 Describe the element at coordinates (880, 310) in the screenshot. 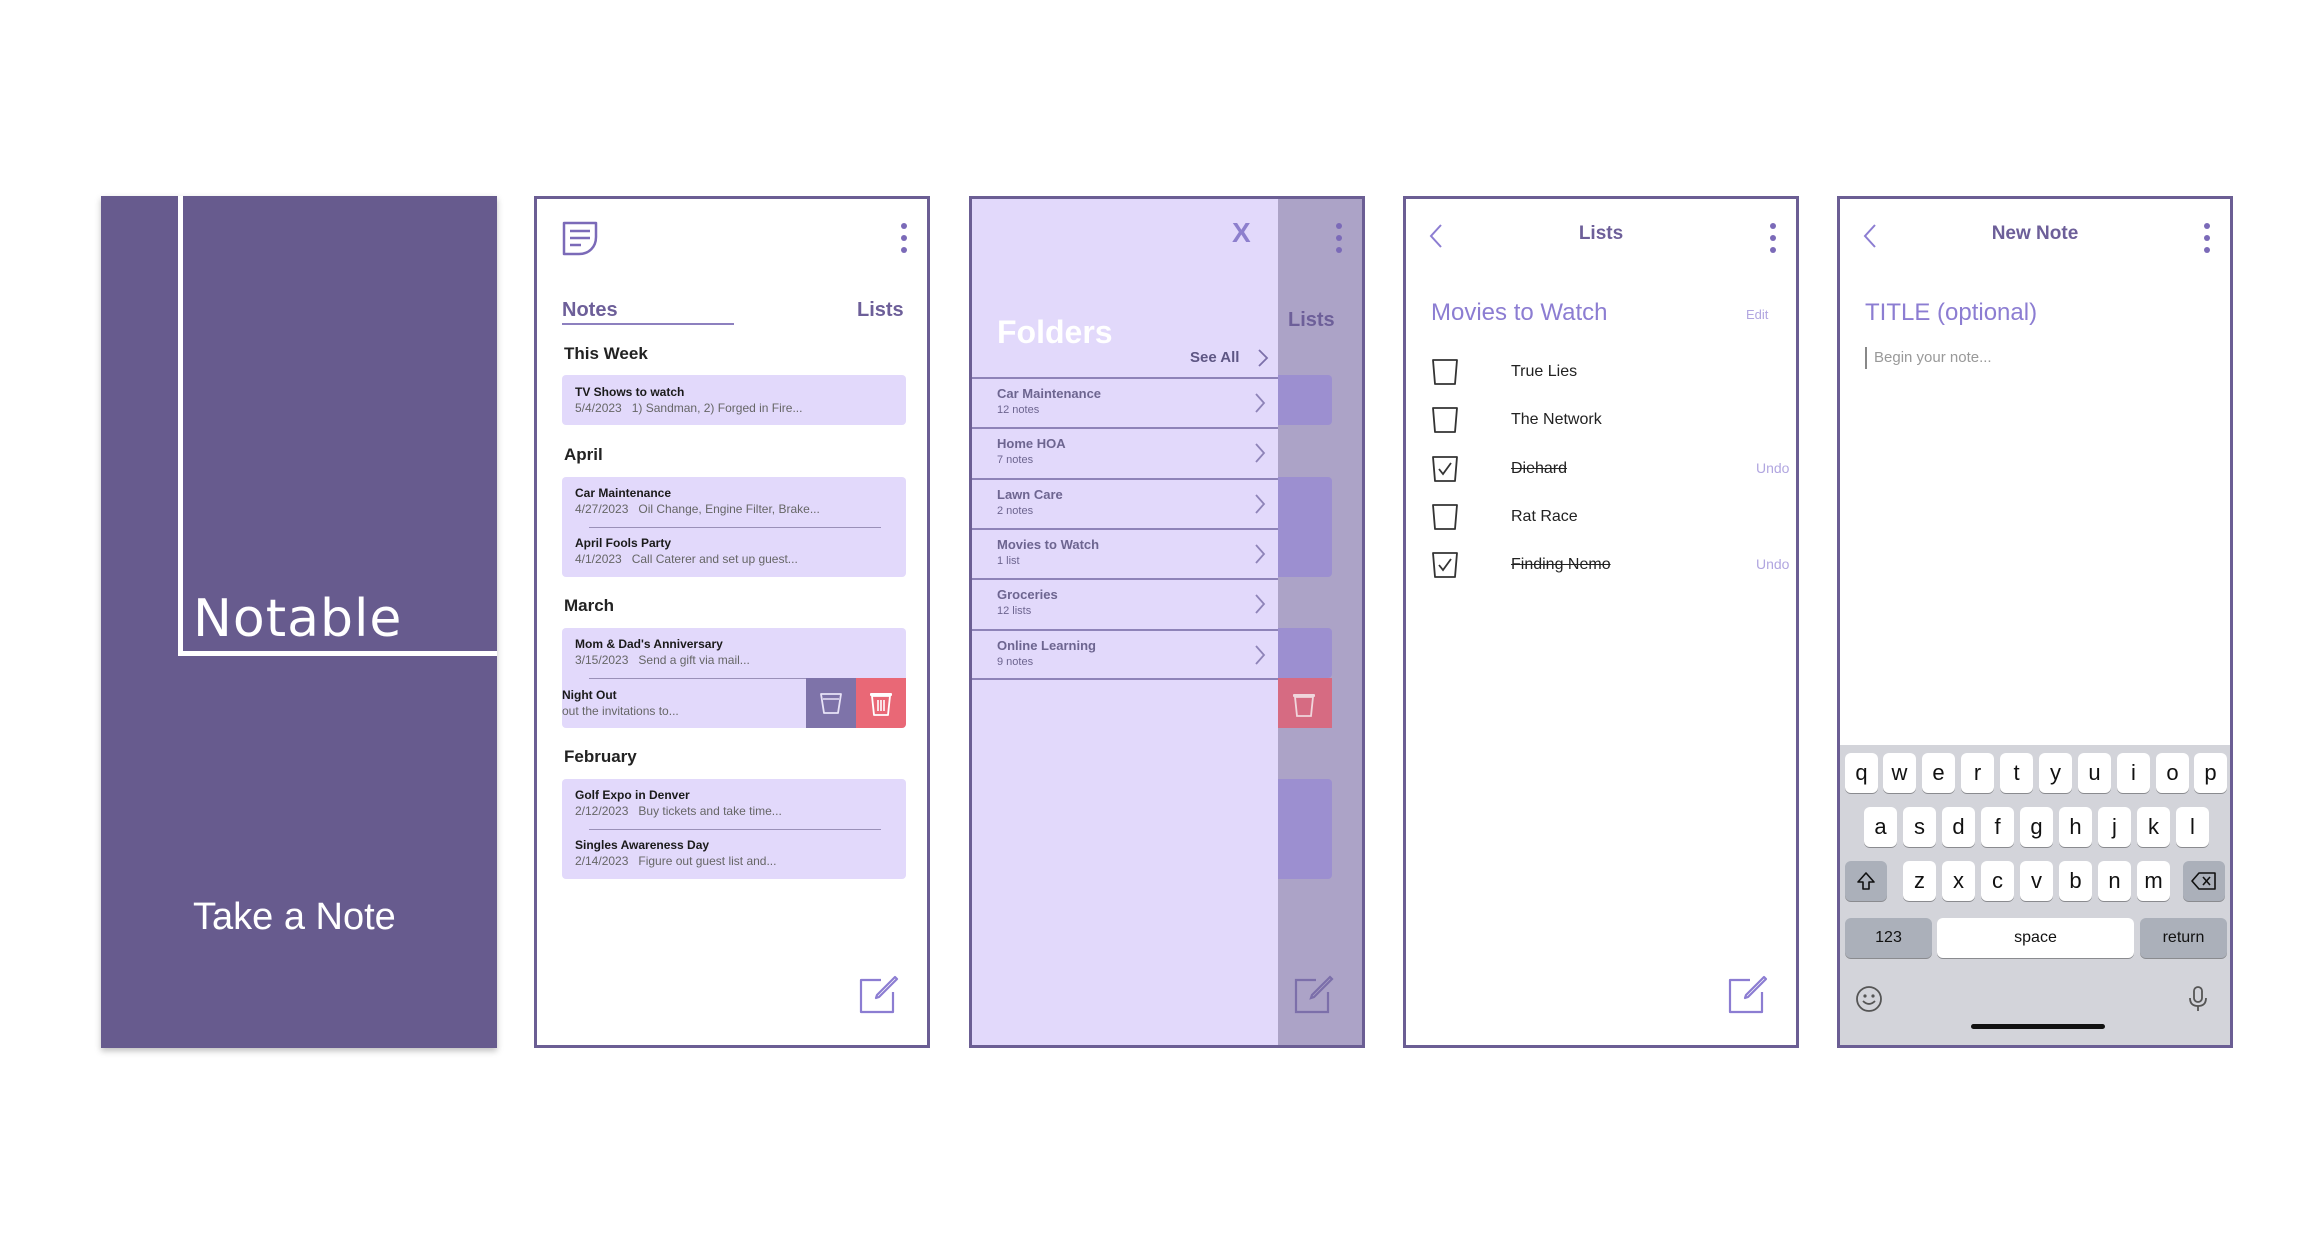

I see `tab-lists: Lists` at that location.